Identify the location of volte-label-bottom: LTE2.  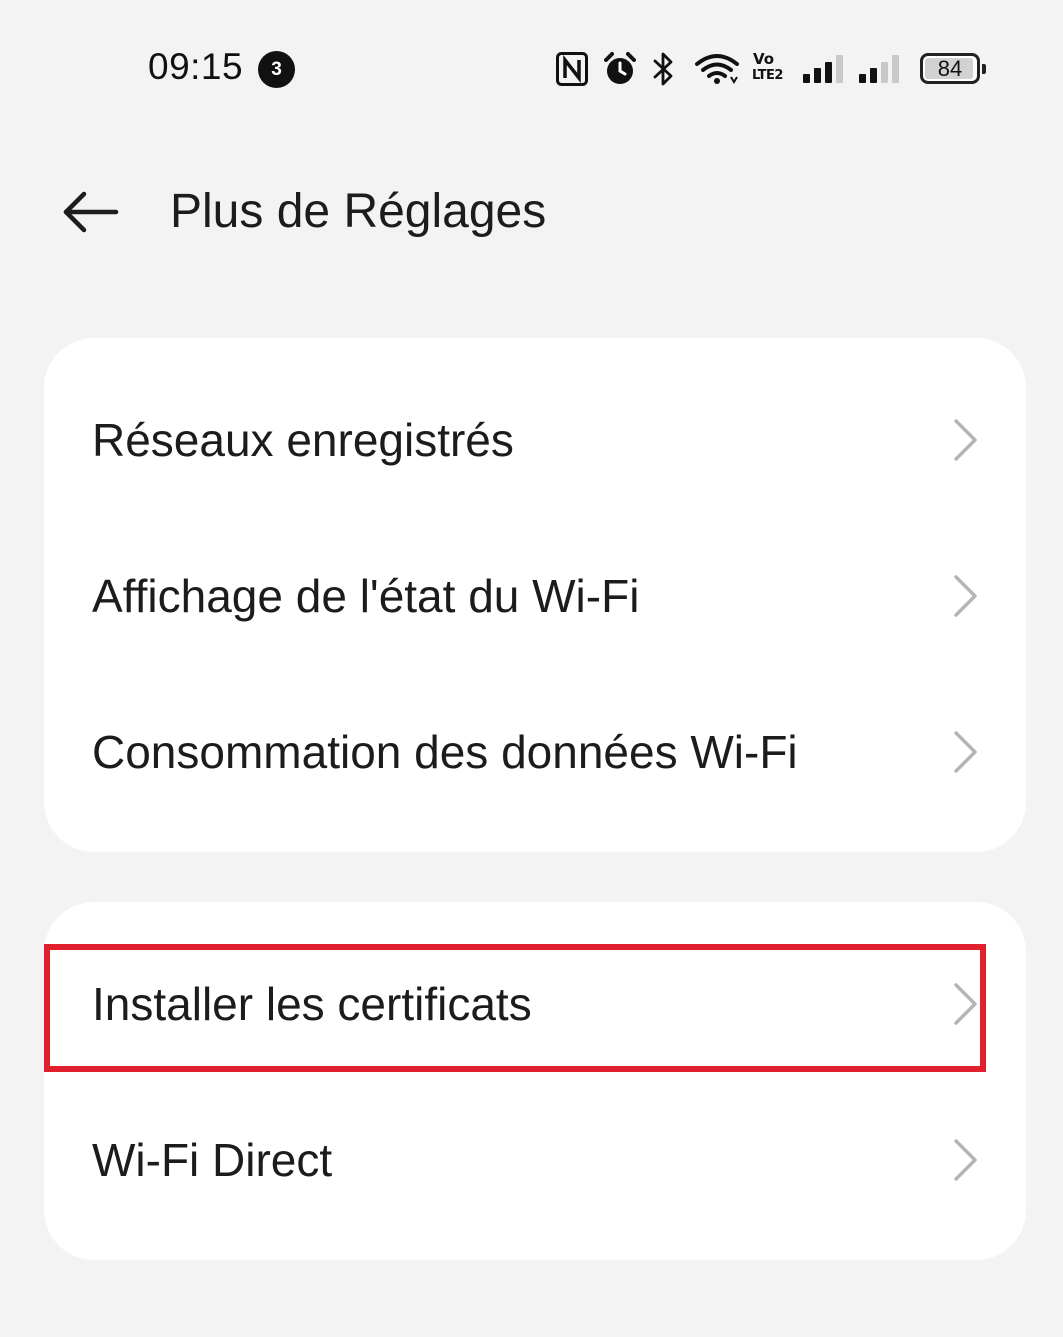
(767, 75).